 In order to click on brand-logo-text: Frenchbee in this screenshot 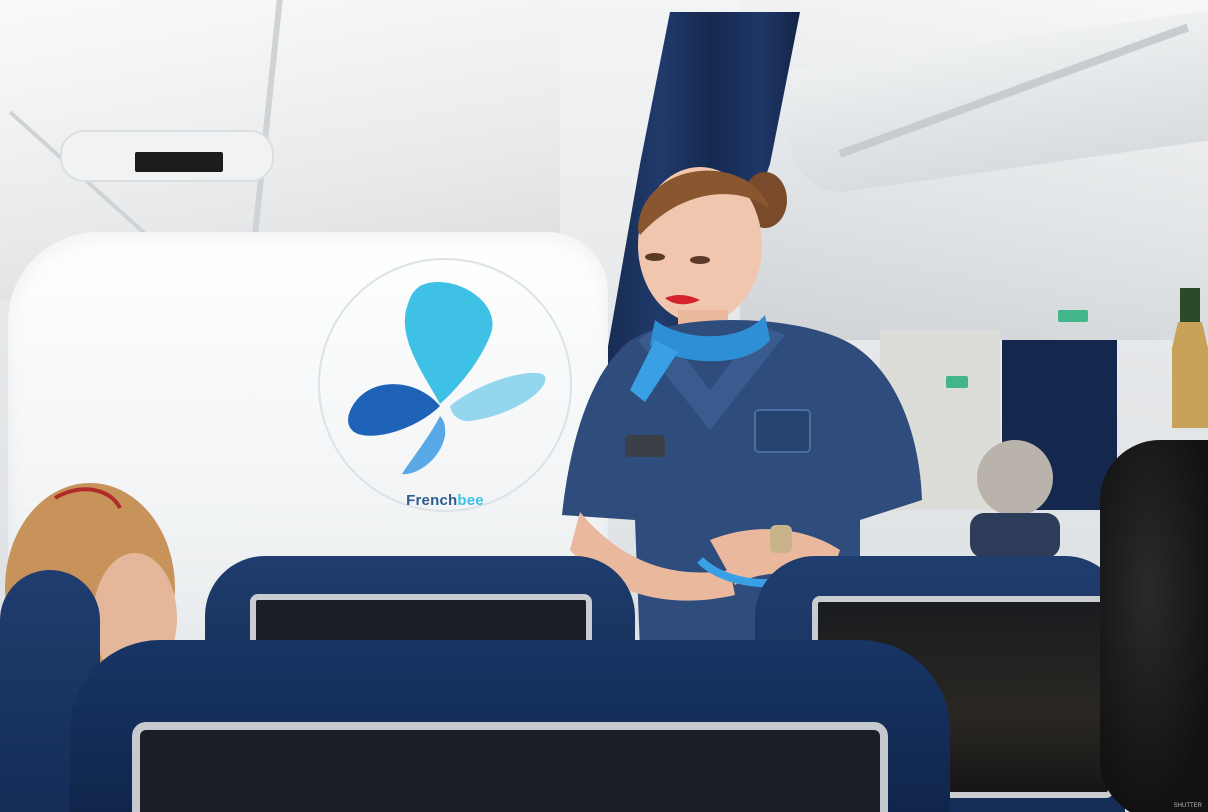, I will do `click(445, 500)`.